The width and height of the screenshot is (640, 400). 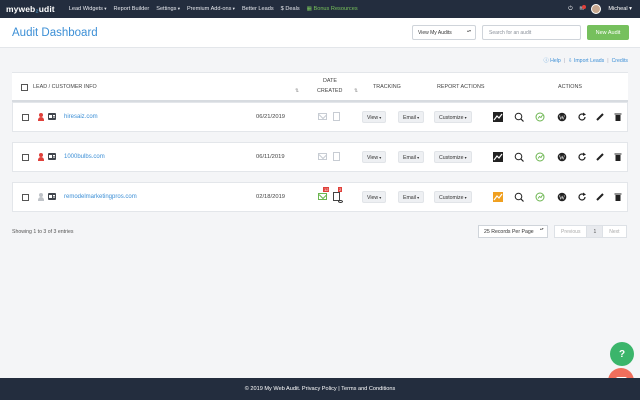 I want to click on user-name: Micheal, so click(x=618, y=9).